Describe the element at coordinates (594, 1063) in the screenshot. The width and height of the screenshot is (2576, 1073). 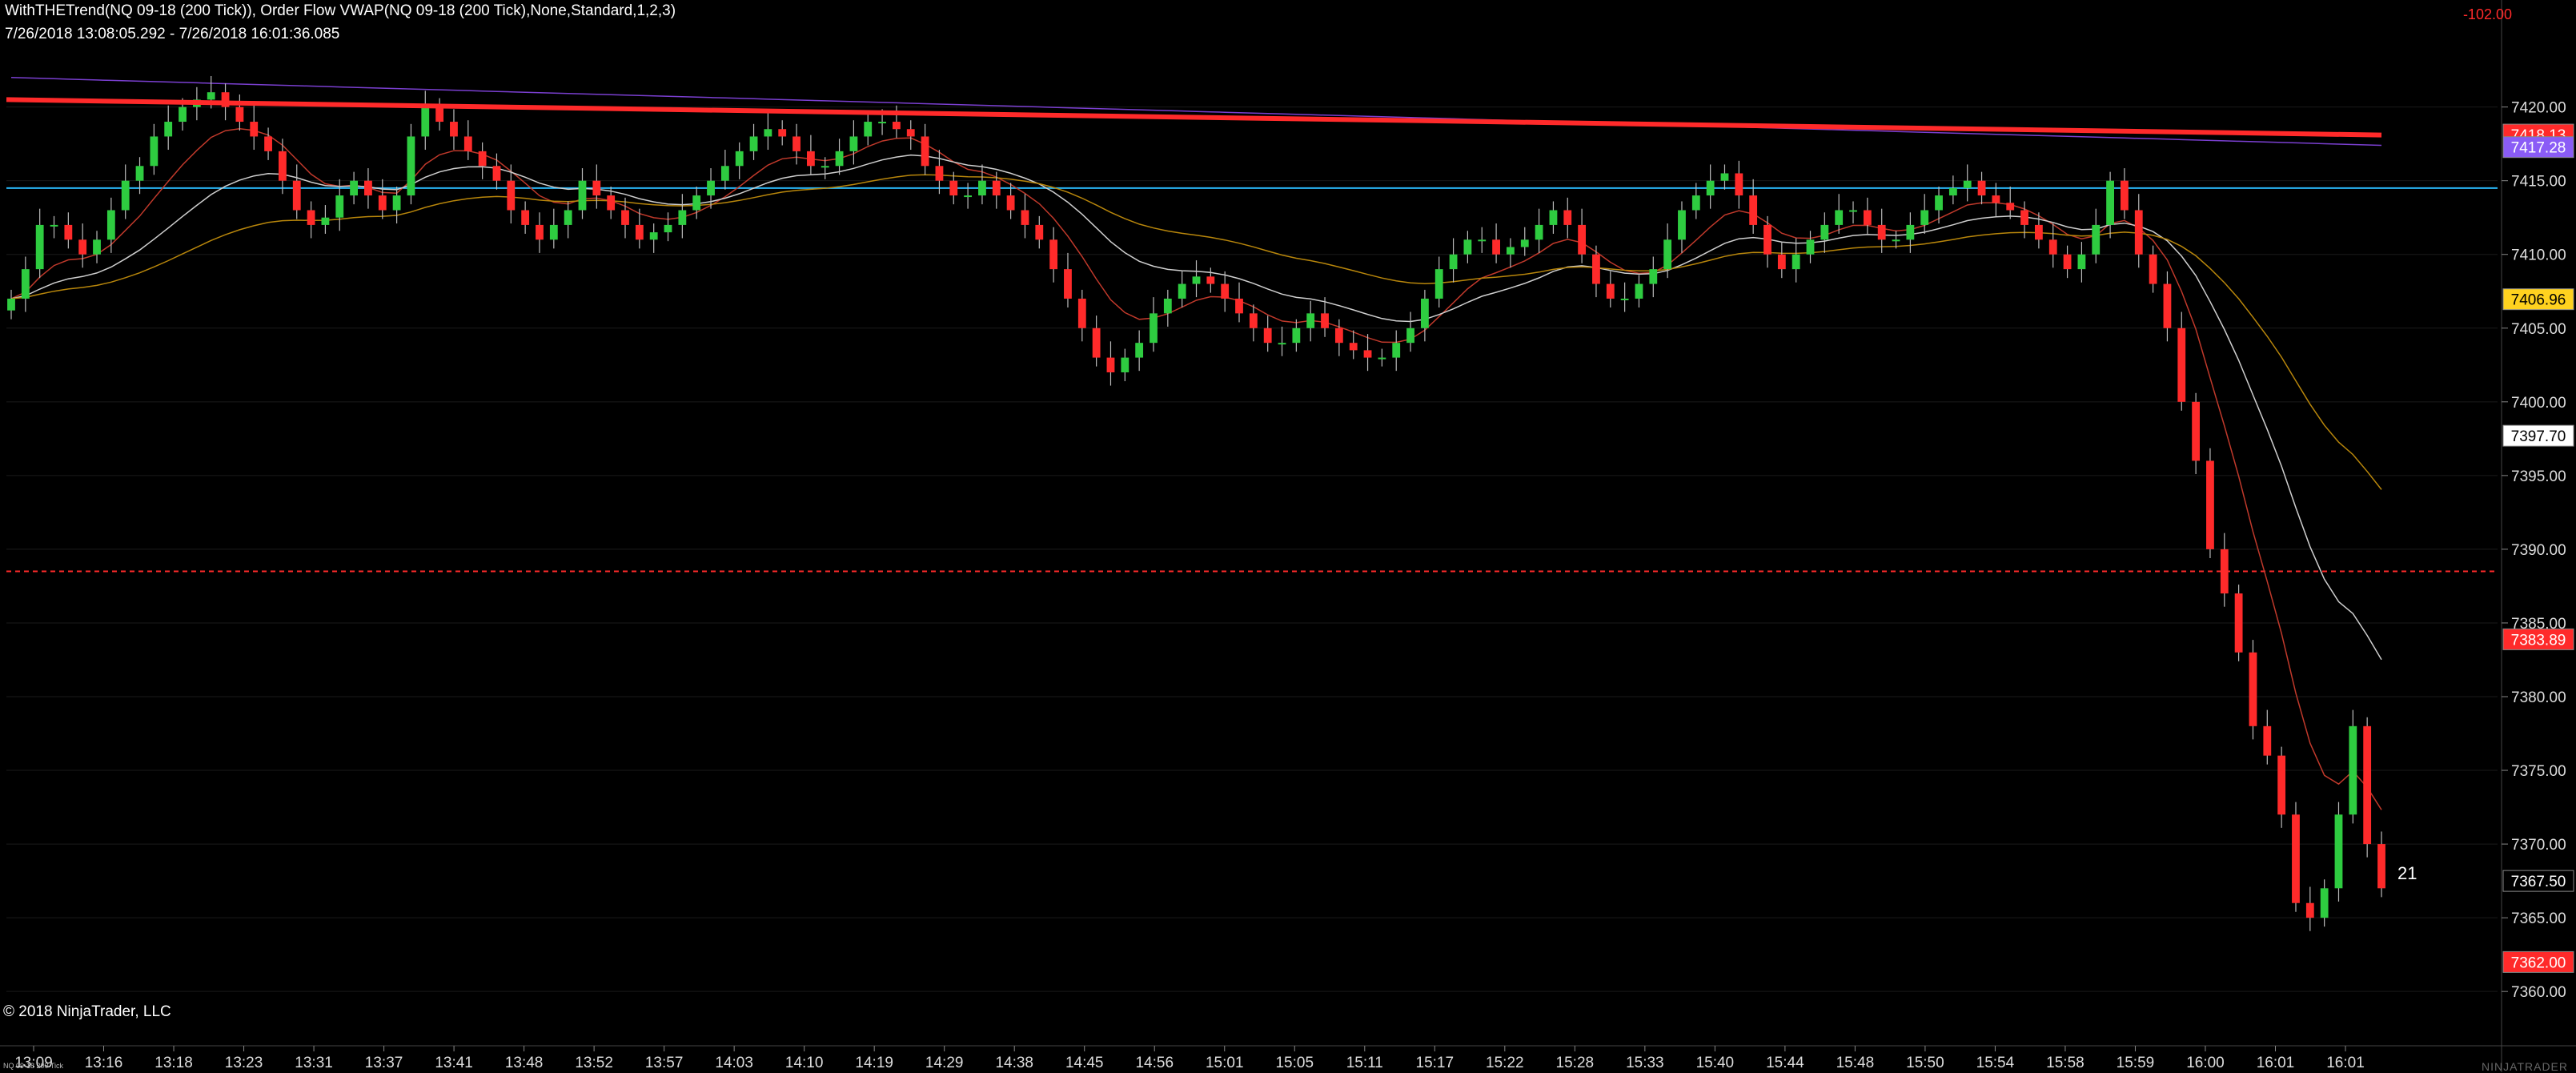
I see `x-tick-label: 13:52` at that location.